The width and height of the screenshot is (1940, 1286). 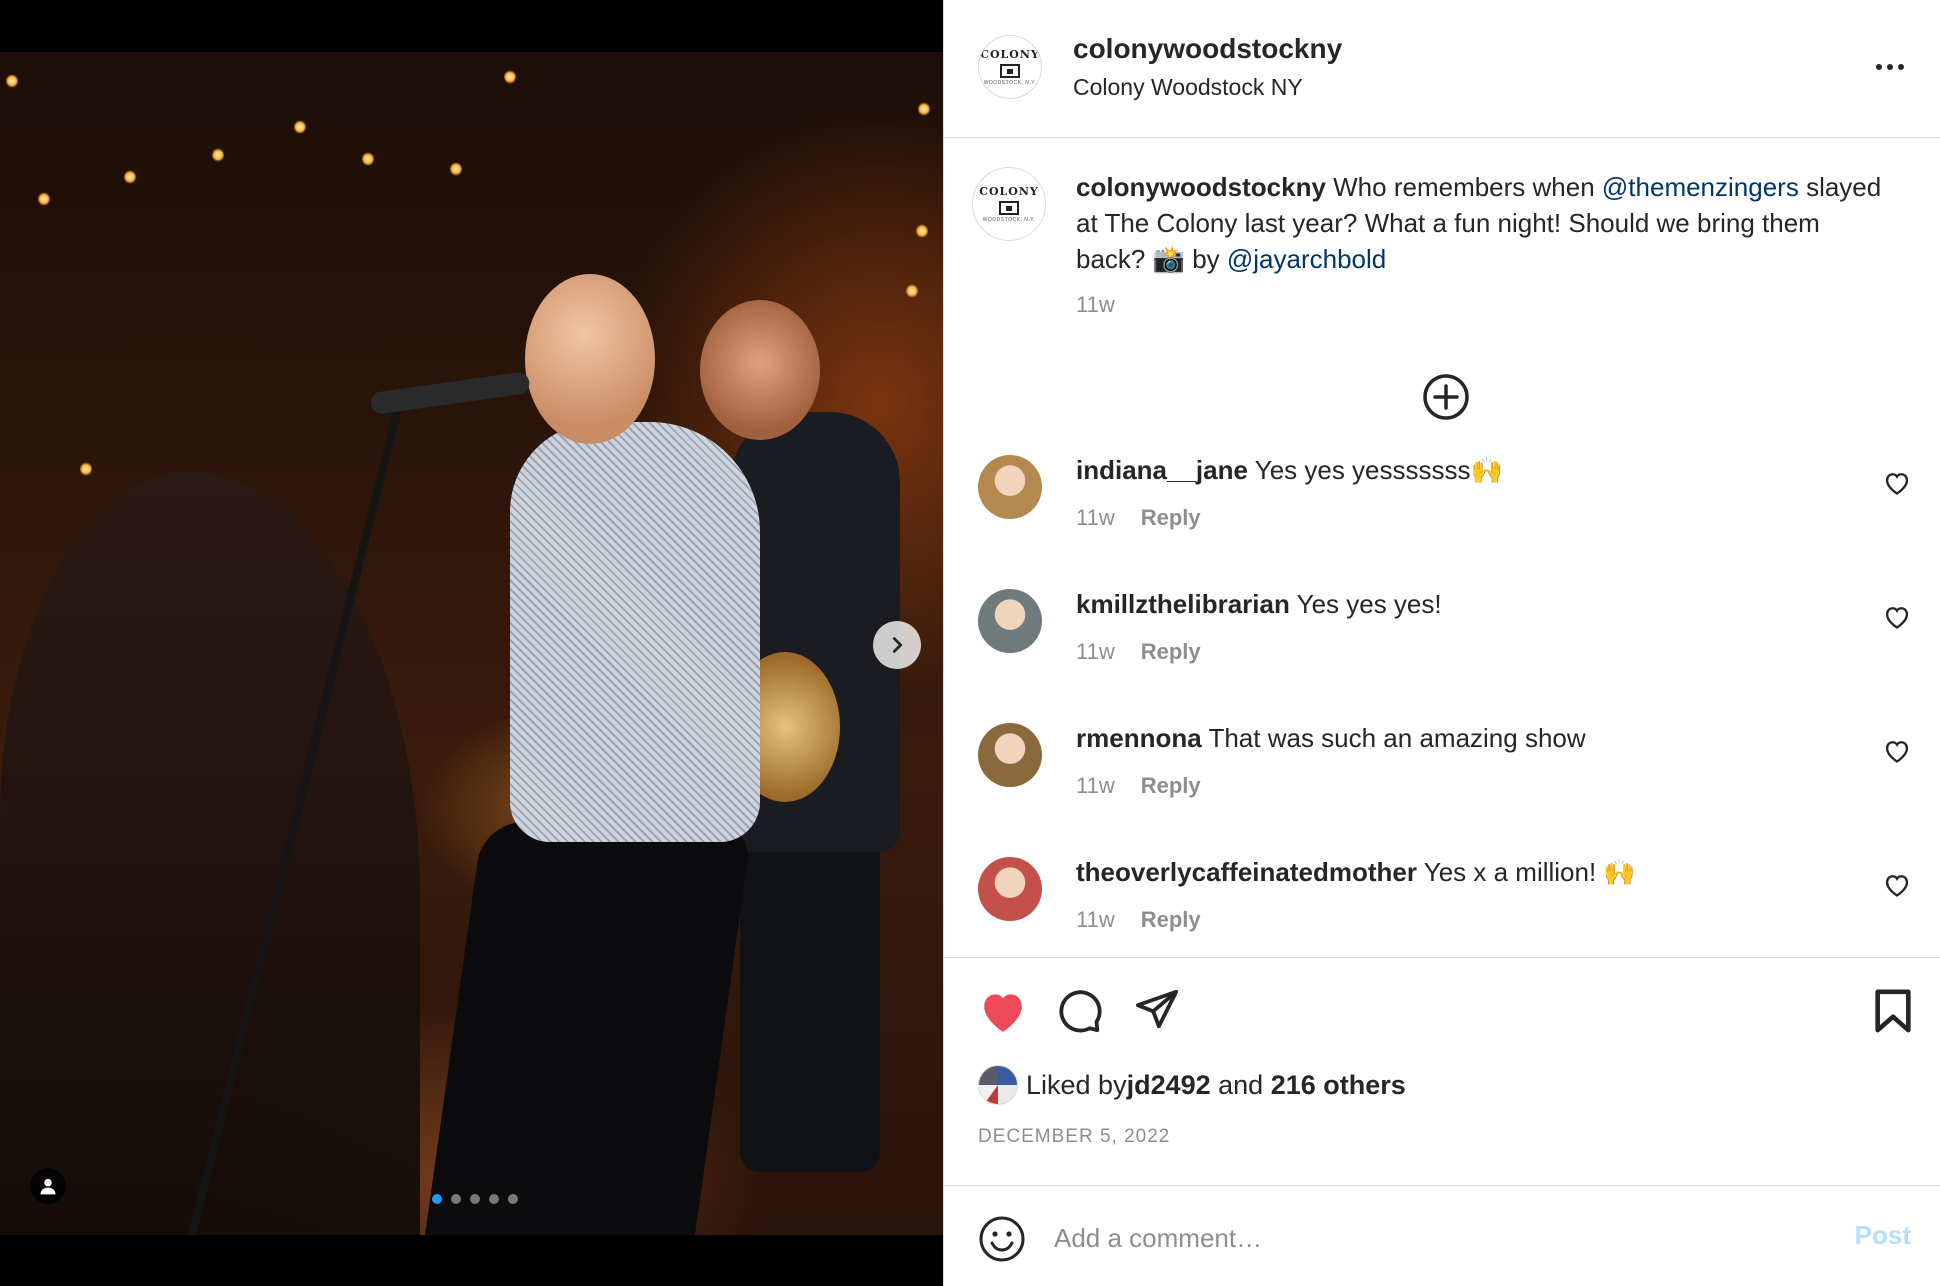 I want to click on comment-body: Yes yes yes!, so click(x=1369, y=604).